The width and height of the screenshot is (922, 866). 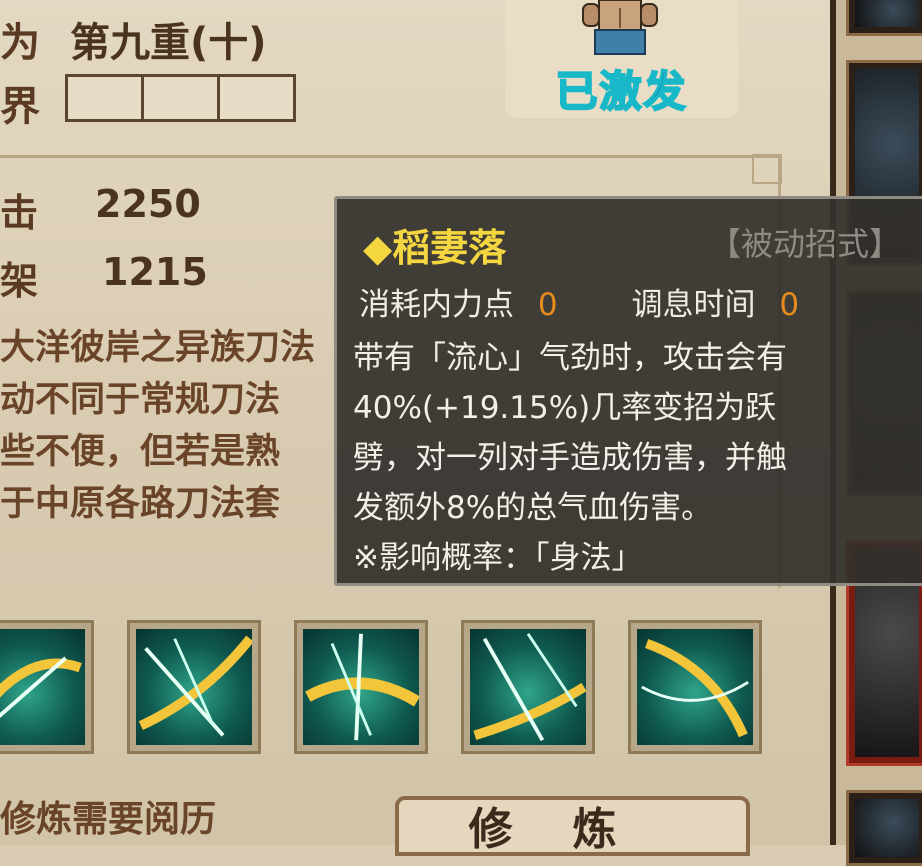 I want to click on training-requirement: 修炼需要阅历, so click(x=108, y=819).